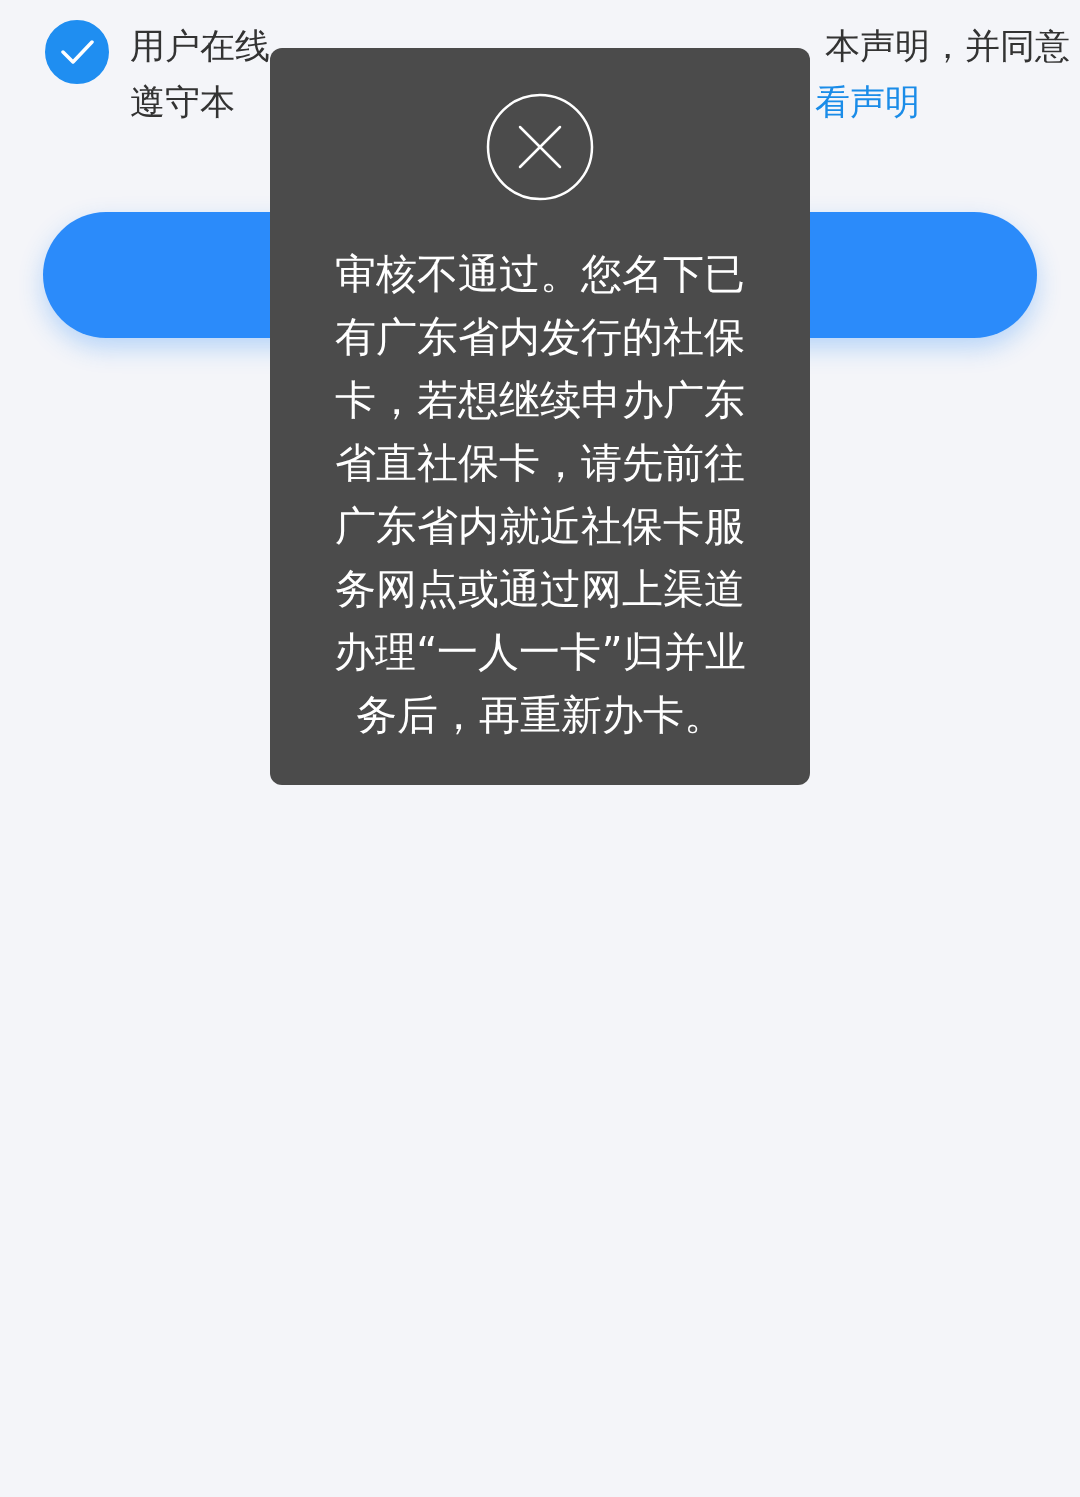 The height and width of the screenshot is (1497, 1080). What do you see at coordinates (540, 495) in the screenshot?
I see `toast-message: 审核不通过。您名下已有广东省内发行的社保卡，若想继续申办广东省直社保卡，请先前往广东省内就近社保卡服务网点或通过网上渠道办理“一人一卡”归并业务后，再重新办卡。` at bounding box center [540, 495].